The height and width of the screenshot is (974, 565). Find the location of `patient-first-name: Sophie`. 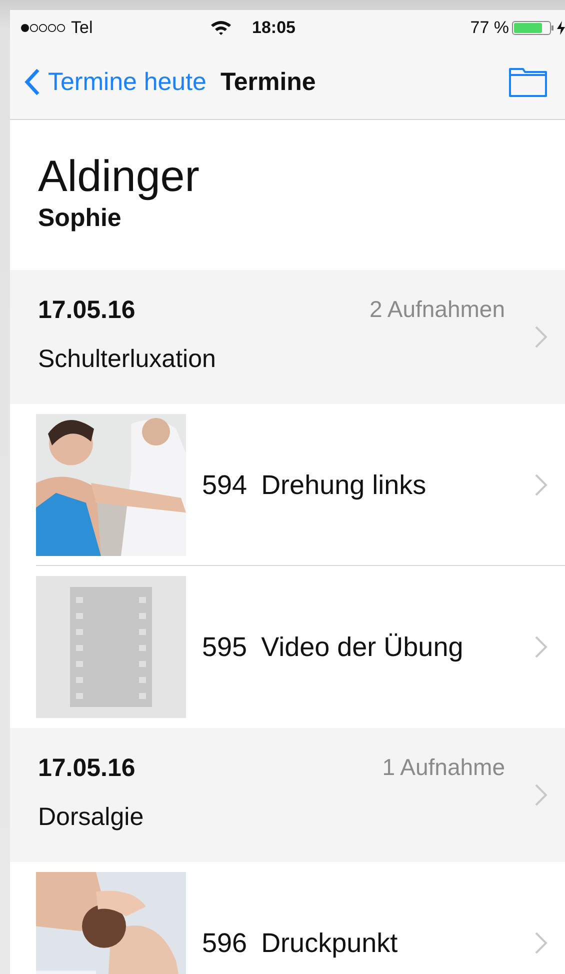

patient-first-name: Sophie is located at coordinates (80, 218).